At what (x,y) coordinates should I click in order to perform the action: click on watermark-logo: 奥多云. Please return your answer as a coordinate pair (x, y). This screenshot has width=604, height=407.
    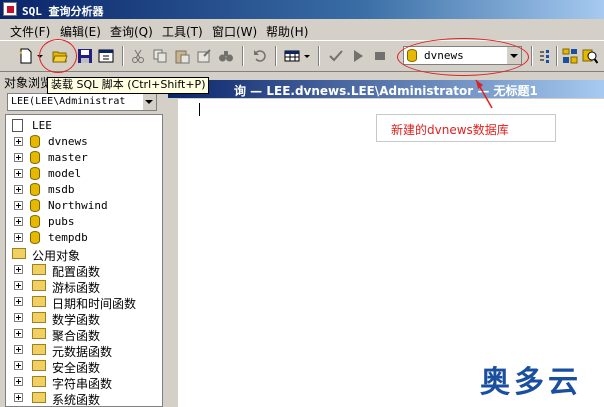
    Looking at the image, I should click on (531, 382).